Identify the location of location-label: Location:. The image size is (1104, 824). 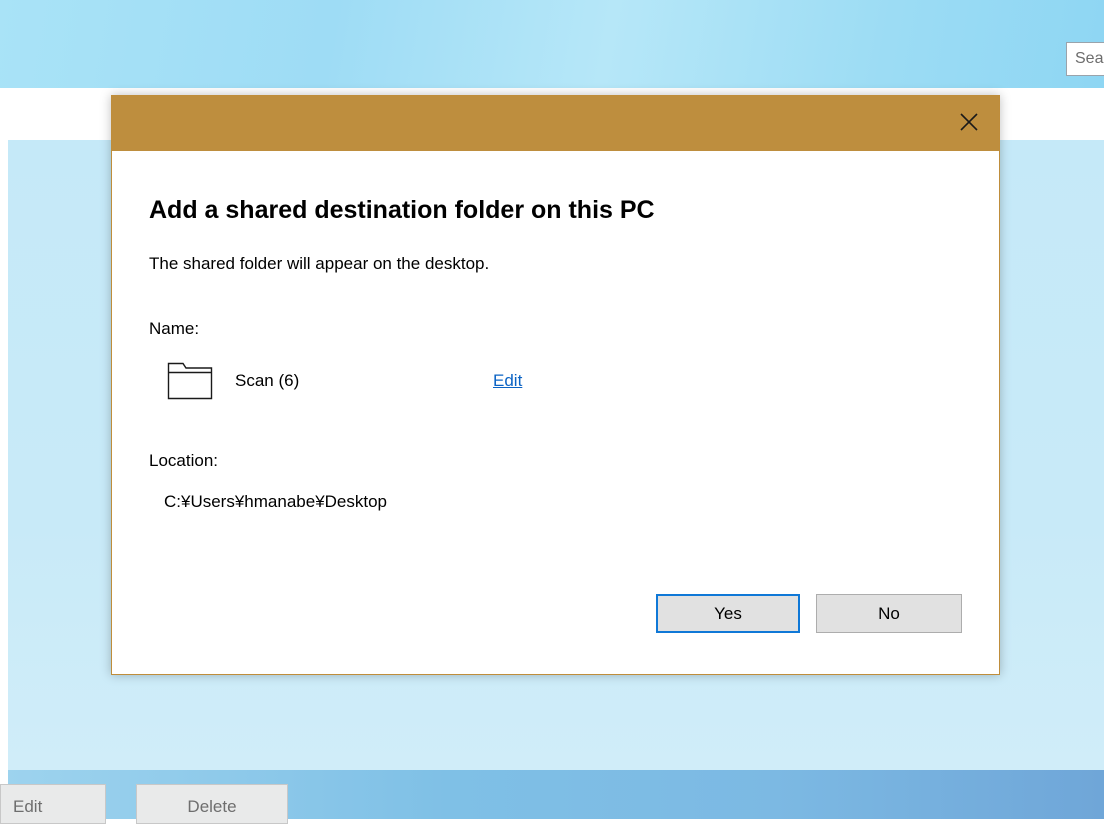
(183, 460).